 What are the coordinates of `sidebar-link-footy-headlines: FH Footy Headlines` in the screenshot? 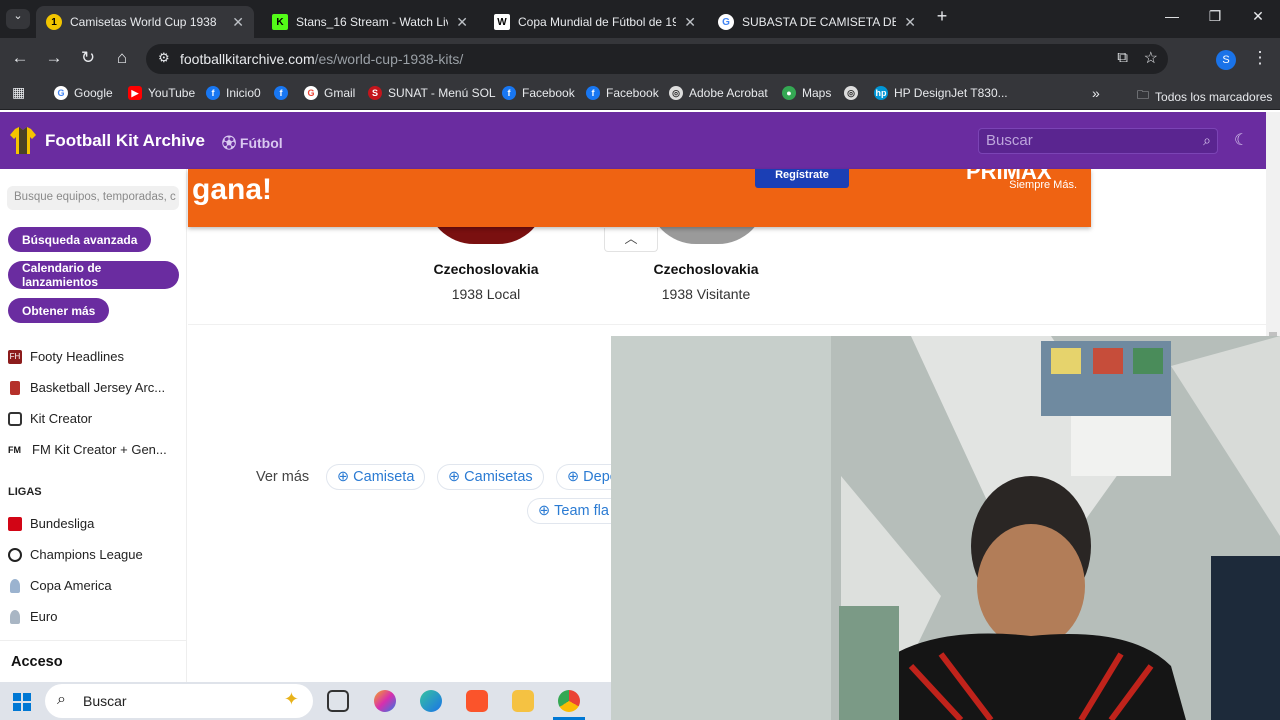 It's located at (66, 356).